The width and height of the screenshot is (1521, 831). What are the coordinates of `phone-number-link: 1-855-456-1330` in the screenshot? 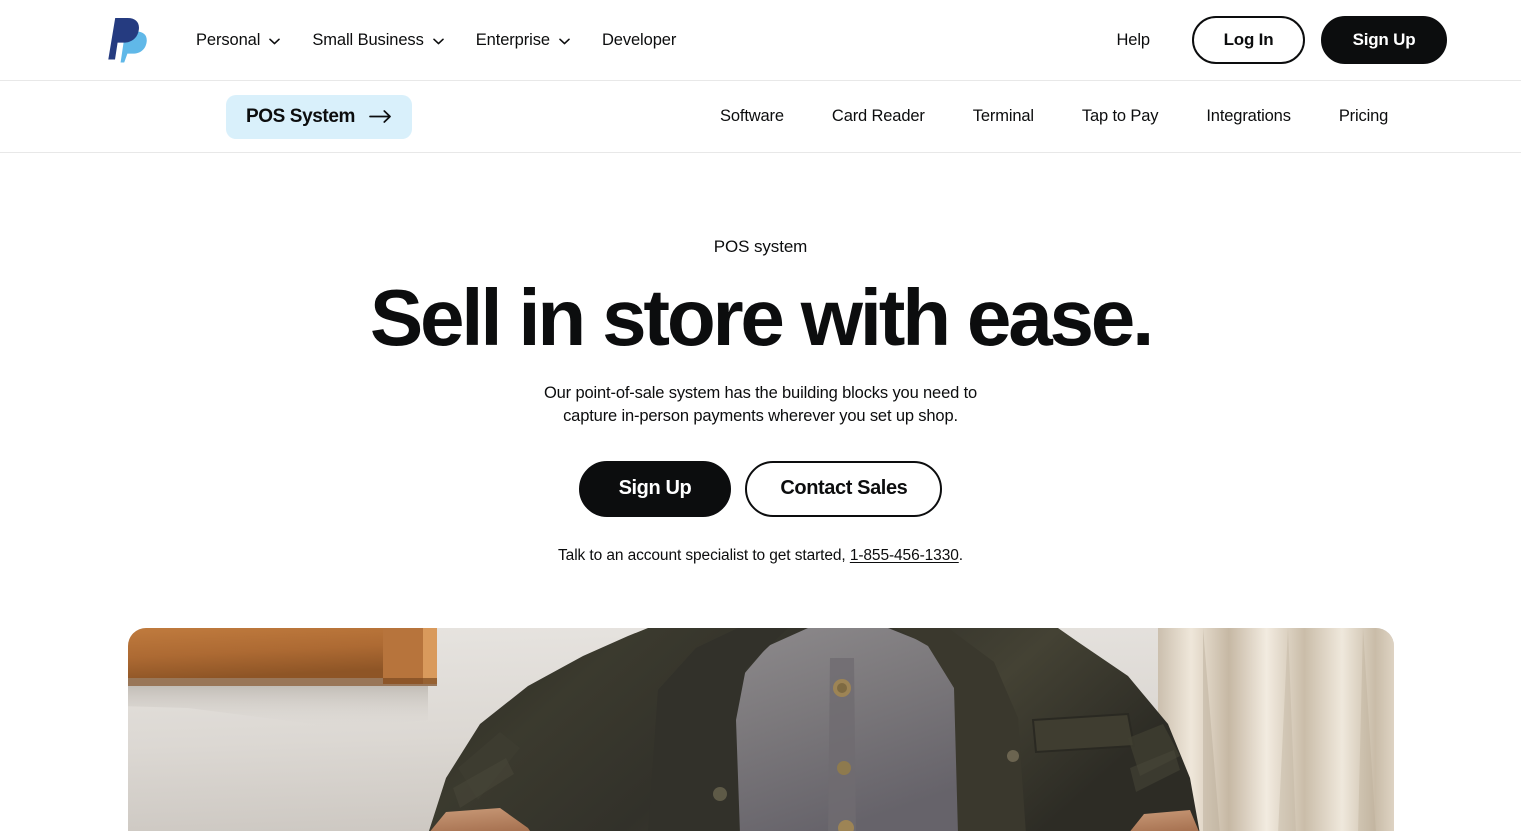 It's located at (904, 555).